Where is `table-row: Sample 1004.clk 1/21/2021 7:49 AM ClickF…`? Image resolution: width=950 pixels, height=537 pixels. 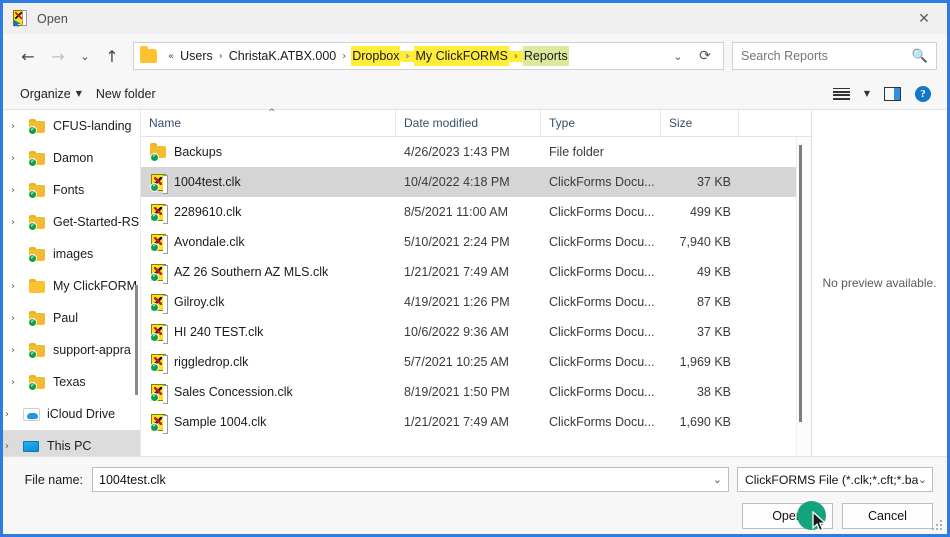 table-row: Sample 1004.clk 1/21/2021 7:49 AM ClickF… is located at coordinates (476, 422).